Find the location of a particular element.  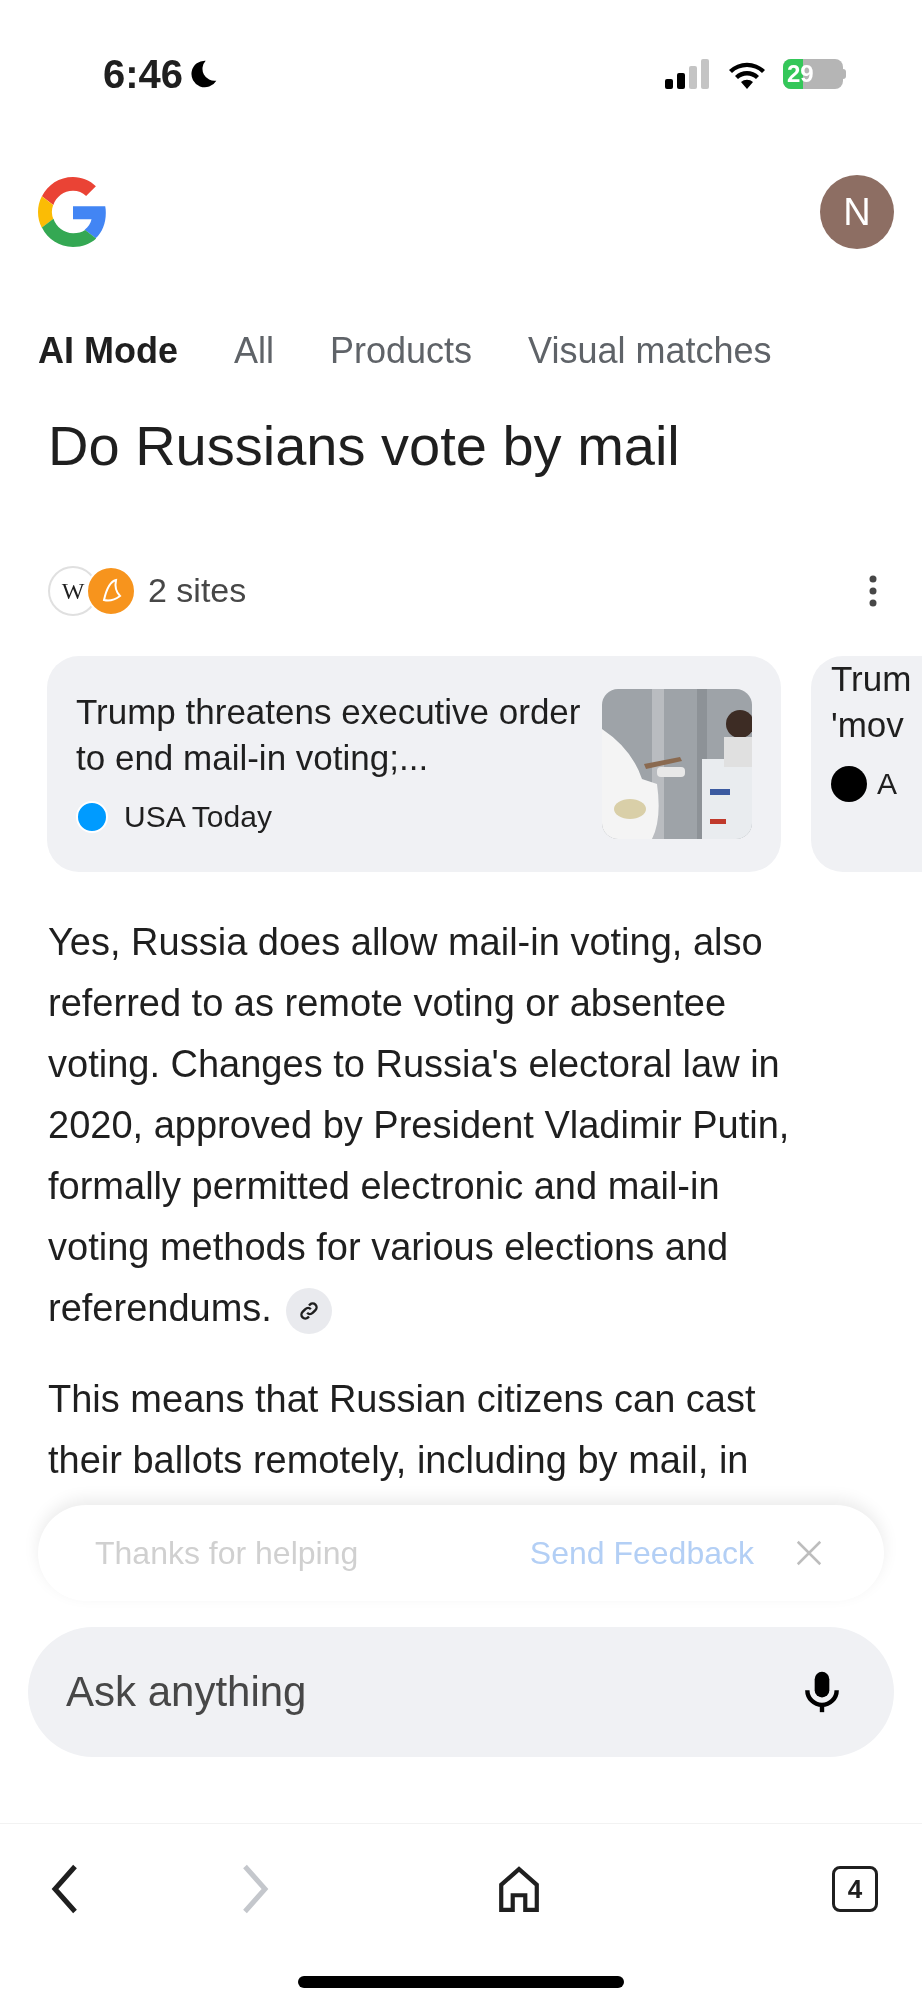

query-title: Do Russians vote by mail is located at coordinates (364, 446).